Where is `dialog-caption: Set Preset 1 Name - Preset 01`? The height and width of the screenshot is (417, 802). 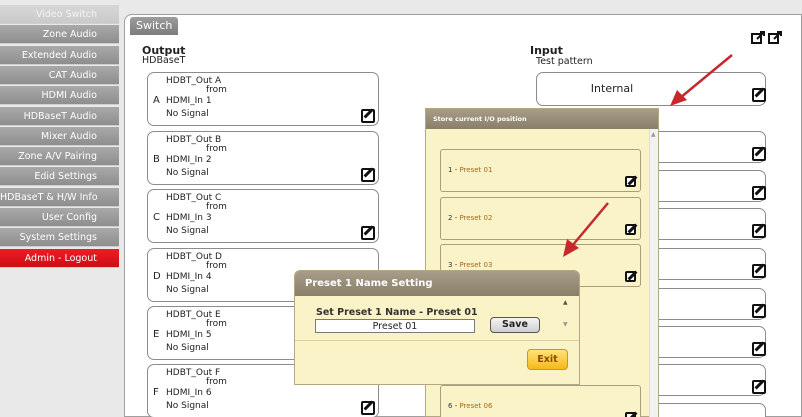
dialog-caption: Set Preset 1 Name - Preset 01 is located at coordinates (397, 312).